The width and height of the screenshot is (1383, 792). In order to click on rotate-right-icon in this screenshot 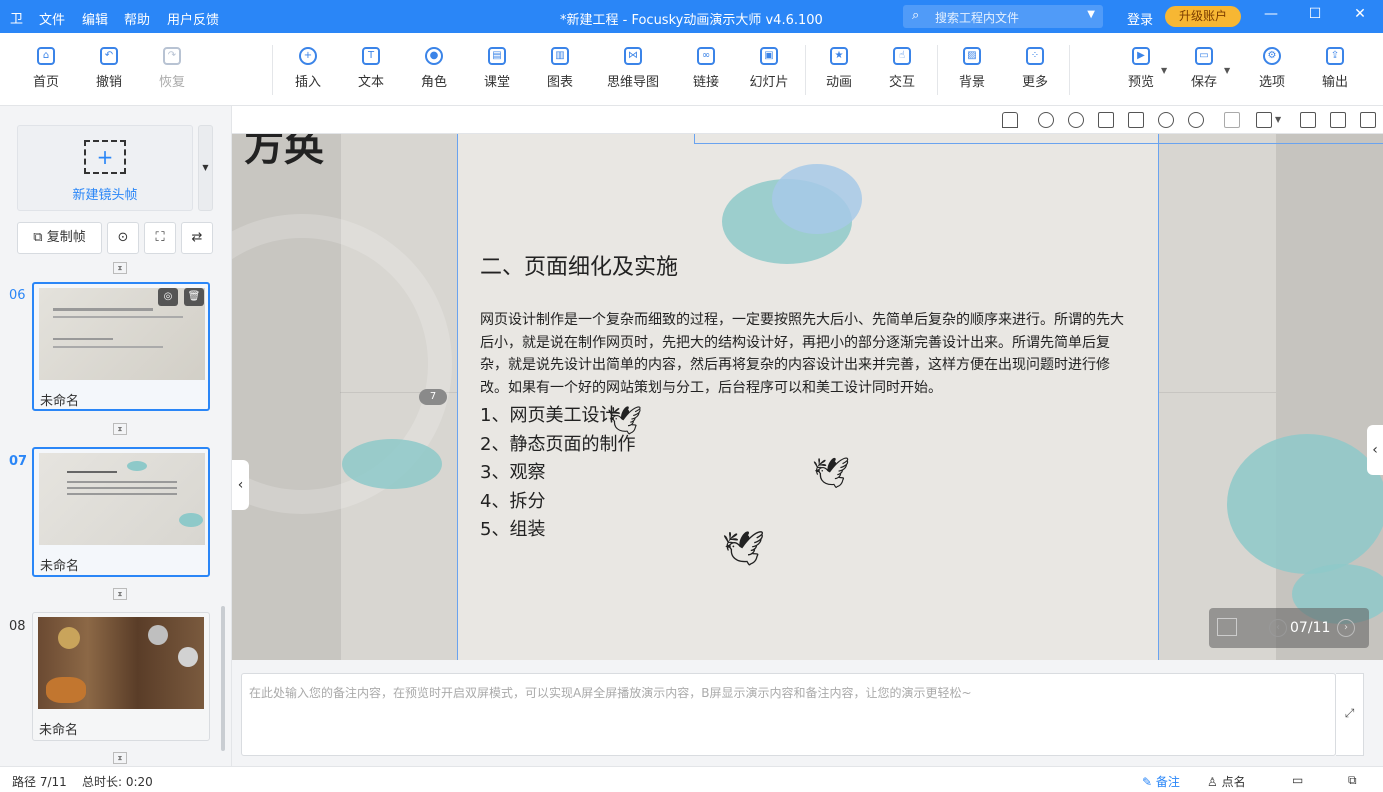, I will do `click(1076, 120)`.